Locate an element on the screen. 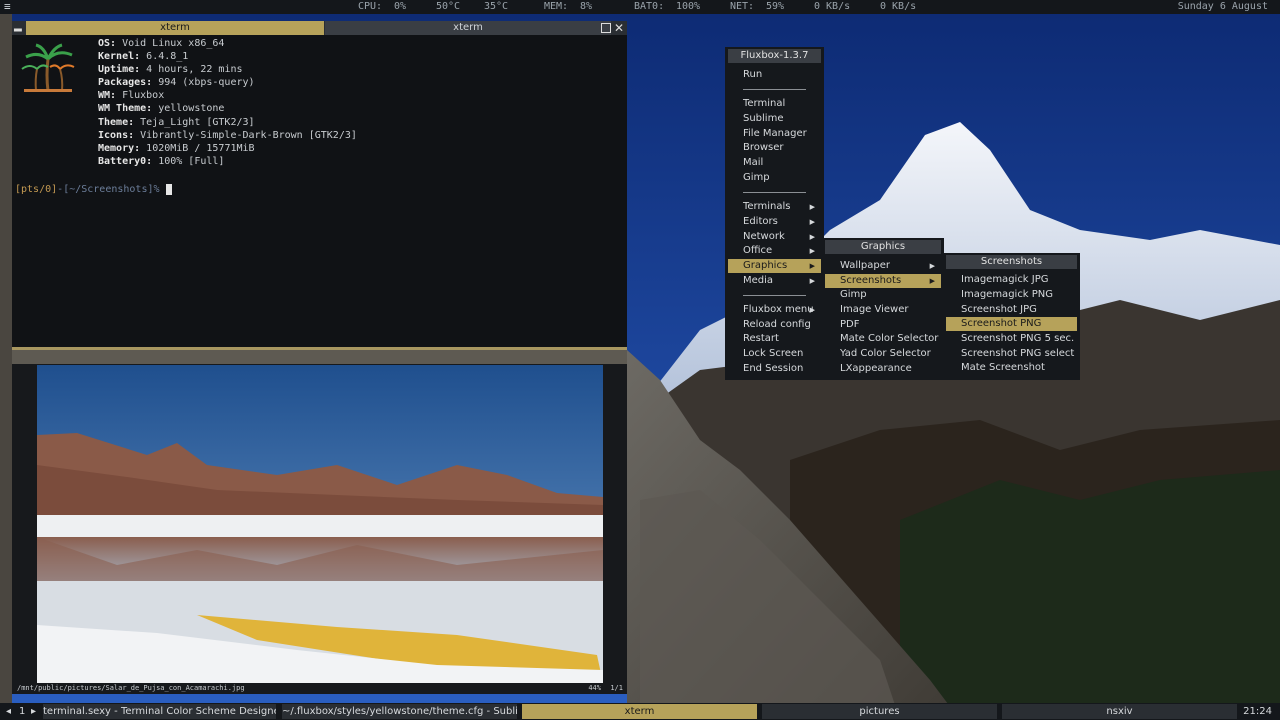  workspace-prev-arrow-icon: ◂ is located at coordinates (8, 711).